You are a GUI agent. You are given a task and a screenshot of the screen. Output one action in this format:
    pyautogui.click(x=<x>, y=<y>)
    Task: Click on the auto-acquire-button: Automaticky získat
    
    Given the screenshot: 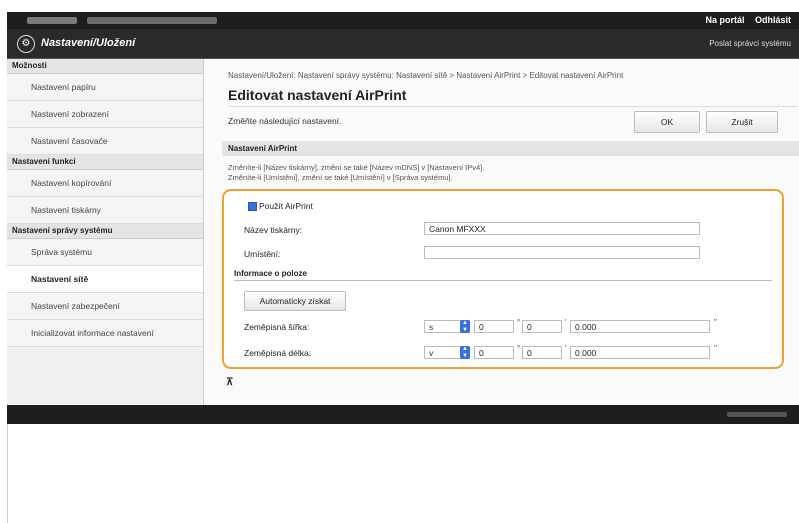 What is the action you would take?
    pyautogui.click(x=295, y=301)
    